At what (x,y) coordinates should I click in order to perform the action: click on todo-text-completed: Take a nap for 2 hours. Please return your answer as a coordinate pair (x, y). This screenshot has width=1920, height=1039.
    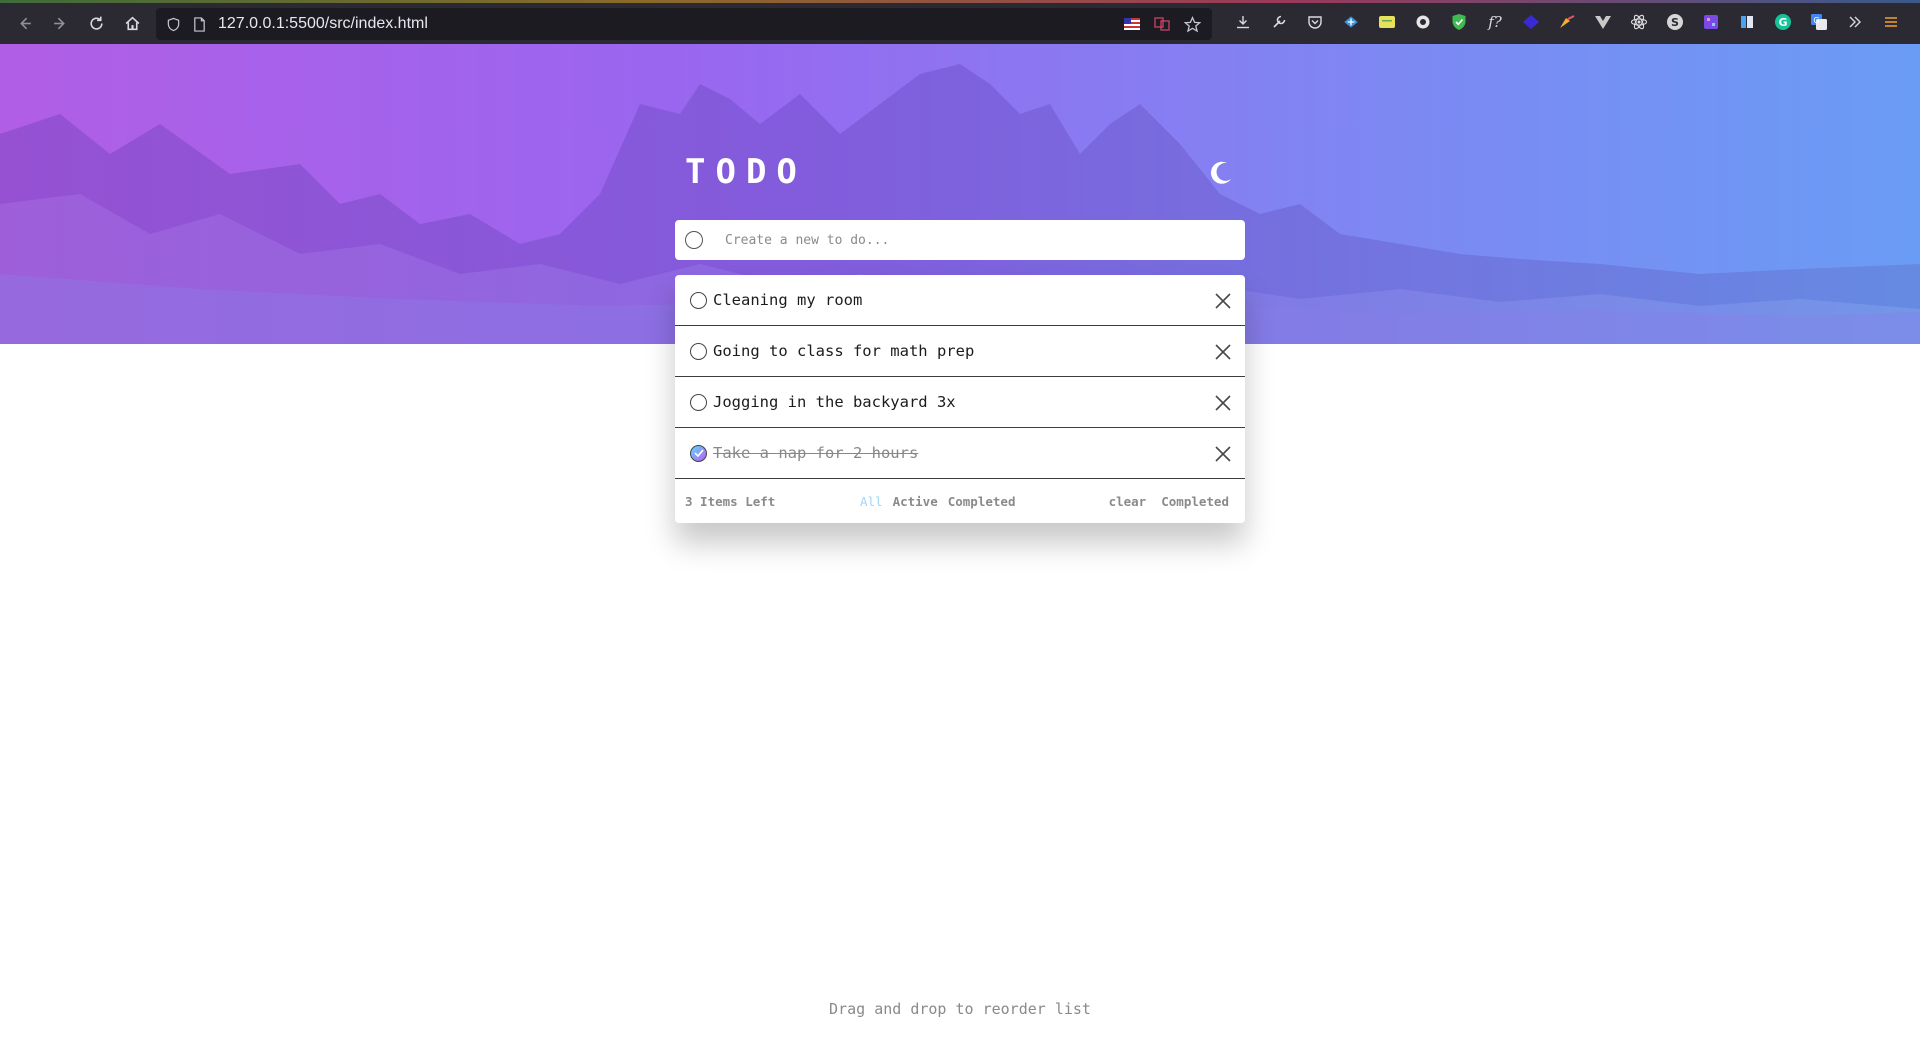
    Looking at the image, I should click on (816, 453).